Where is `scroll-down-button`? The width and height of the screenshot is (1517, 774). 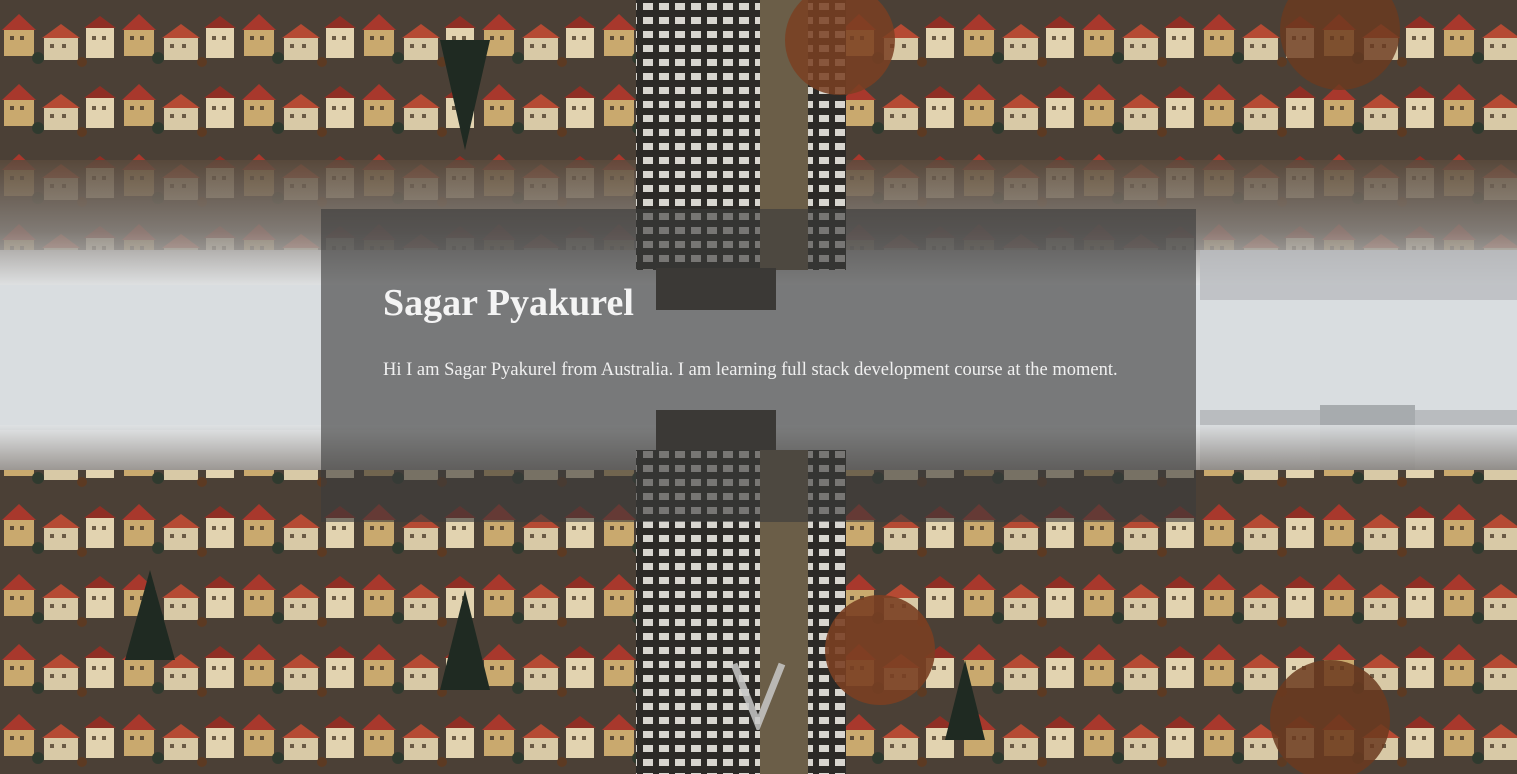
scroll-down-button is located at coordinates (758, 697).